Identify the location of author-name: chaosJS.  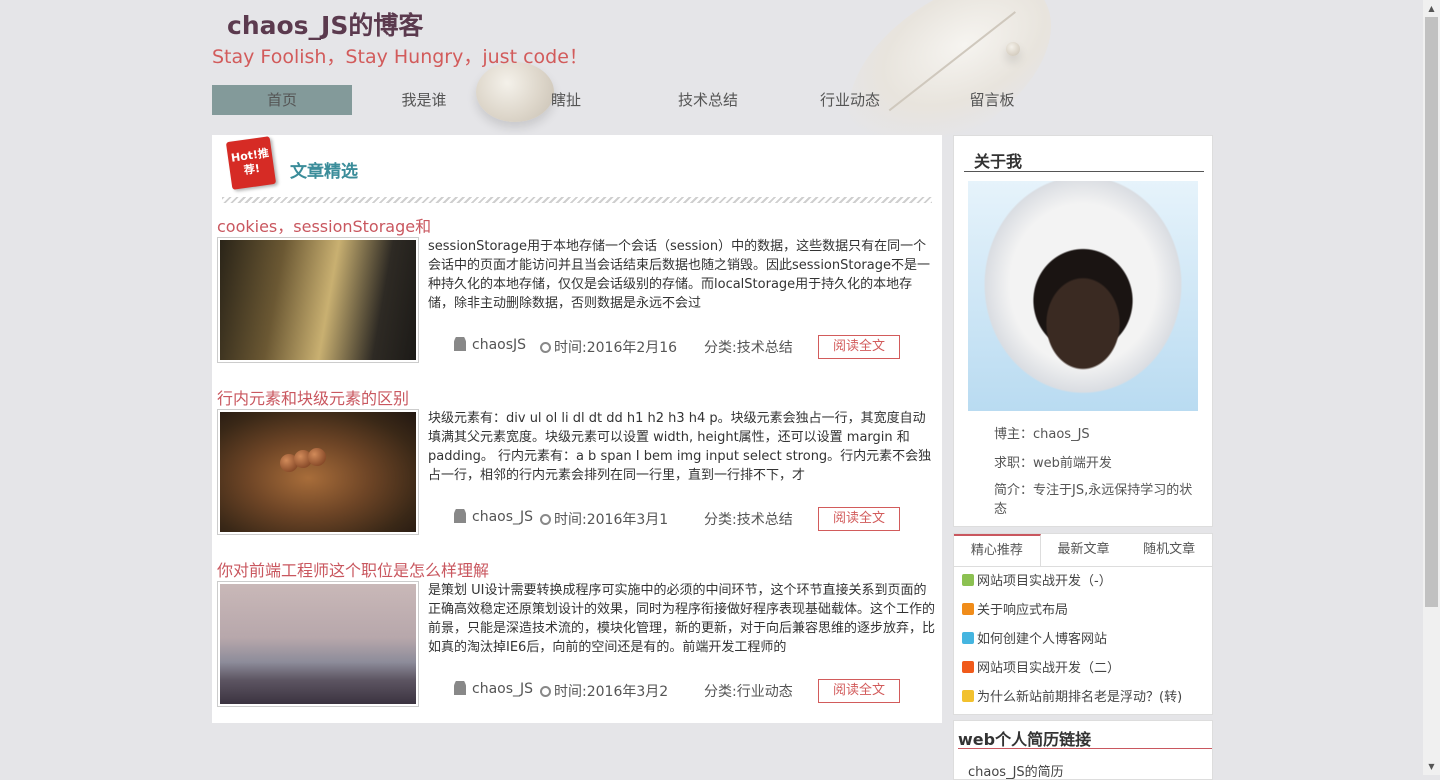
(499, 345).